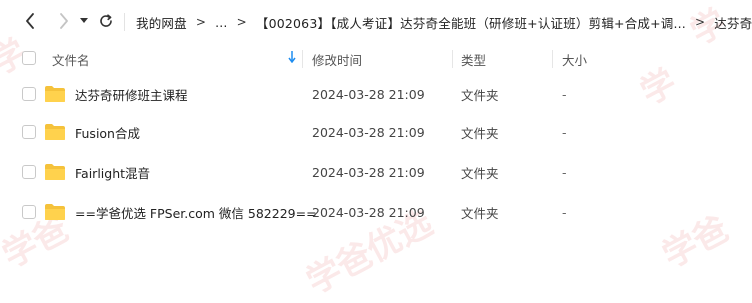 This screenshot has width=752, height=303. What do you see at coordinates (161, 22) in the screenshot?
I see `breadcrumb-item: 我的网盘` at bounding box center [161, 22].